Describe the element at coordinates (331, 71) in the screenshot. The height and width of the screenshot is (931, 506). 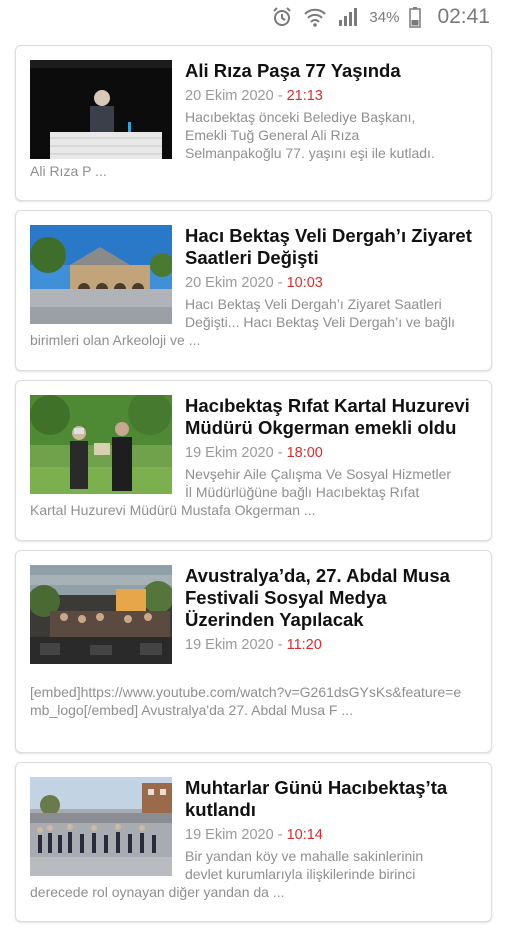
I see `article-title: Ali Rıza Paşa 77 Yaşında` at that location.